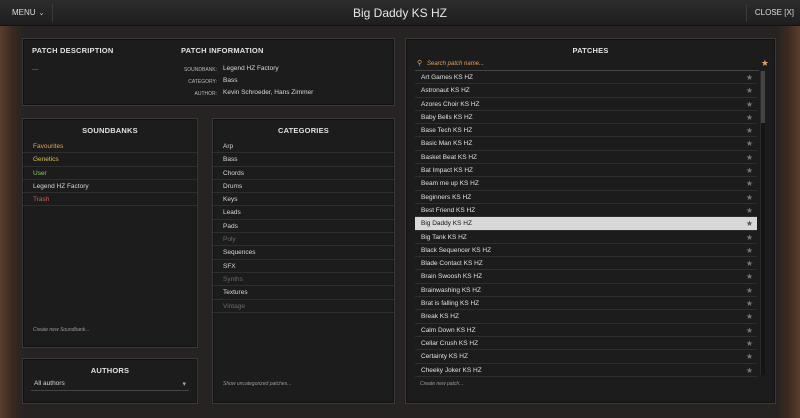 The width and height of the screenshot is (800, 418). What do you see at coordinates (586, 277) in the screenshot?
I see `patch-row: Brain Swoosh KS HZ ★` at bounding box center [586, 277].